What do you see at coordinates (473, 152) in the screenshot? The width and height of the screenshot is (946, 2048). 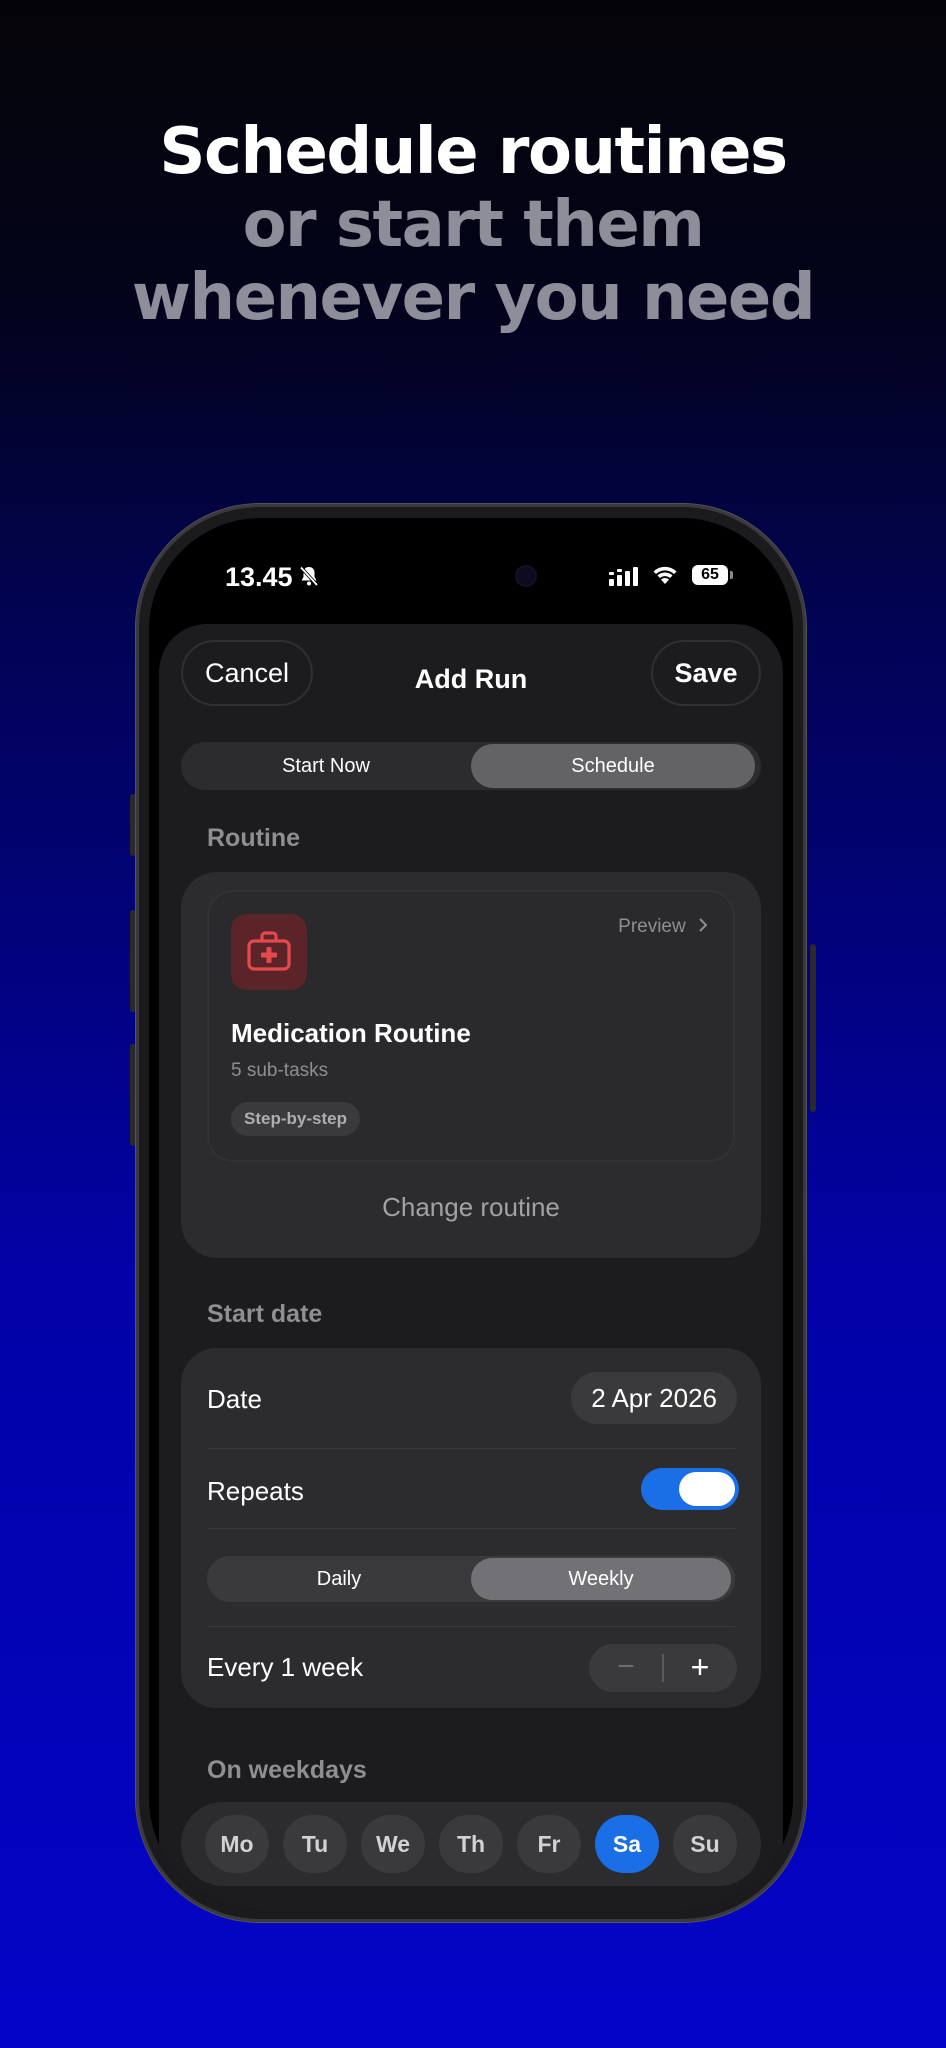 I see `headline-line-1: Schedule routines` at bounding box center [473, 152].